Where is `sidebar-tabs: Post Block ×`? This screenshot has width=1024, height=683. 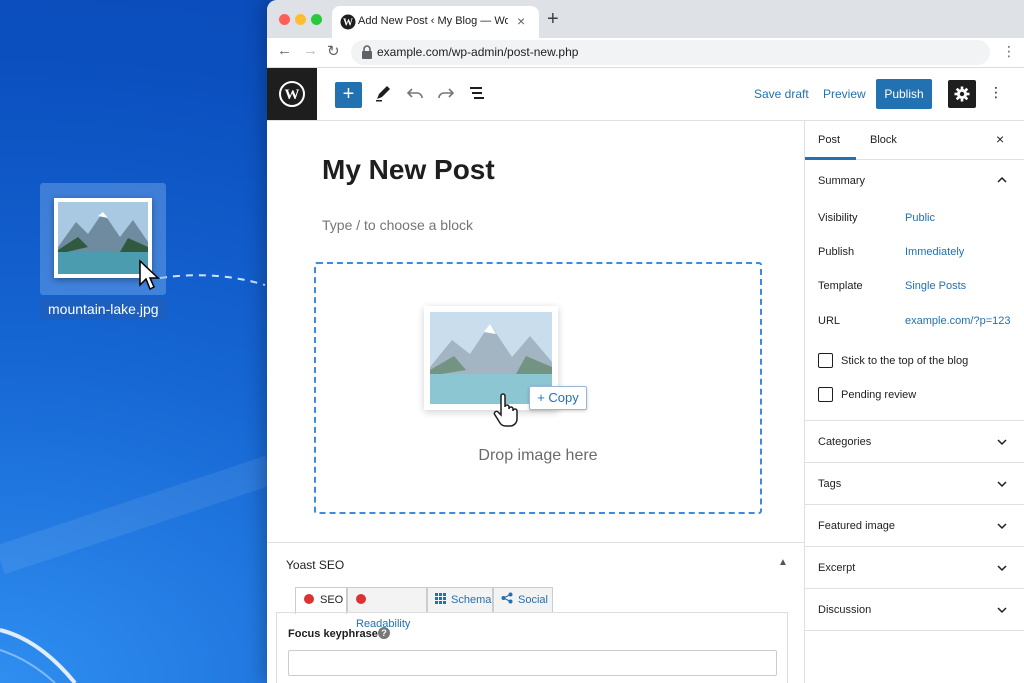 sidebar-tabs: Post Block × is located at coordinates (914, 140).